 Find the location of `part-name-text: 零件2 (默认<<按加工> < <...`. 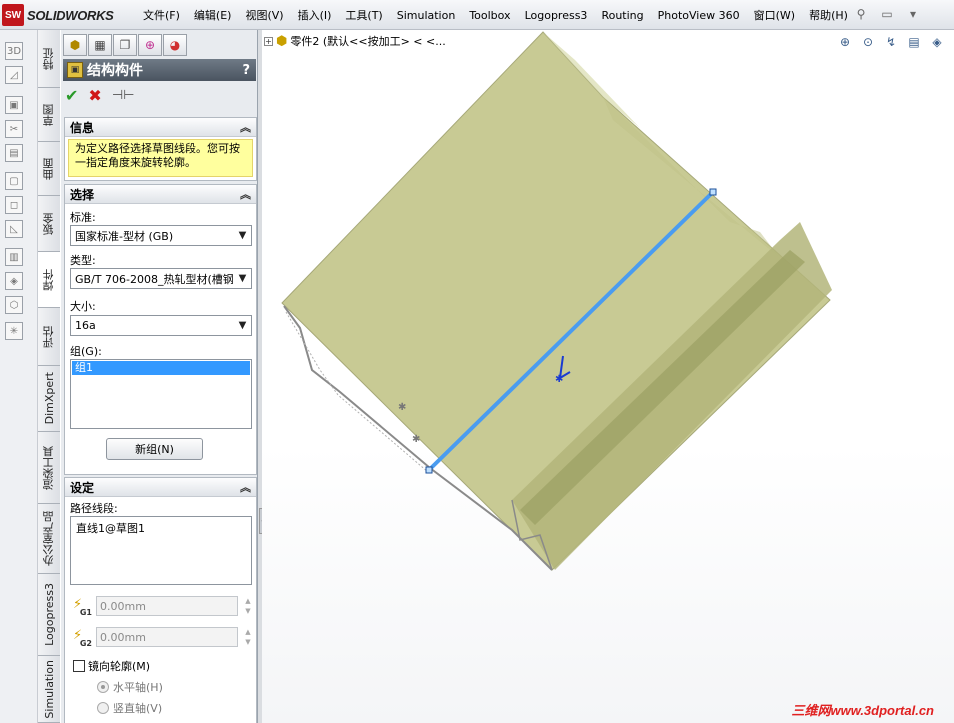

part-name-text: 零件2 (默认<<按加工> < <... is located at coordinates (367, 41).